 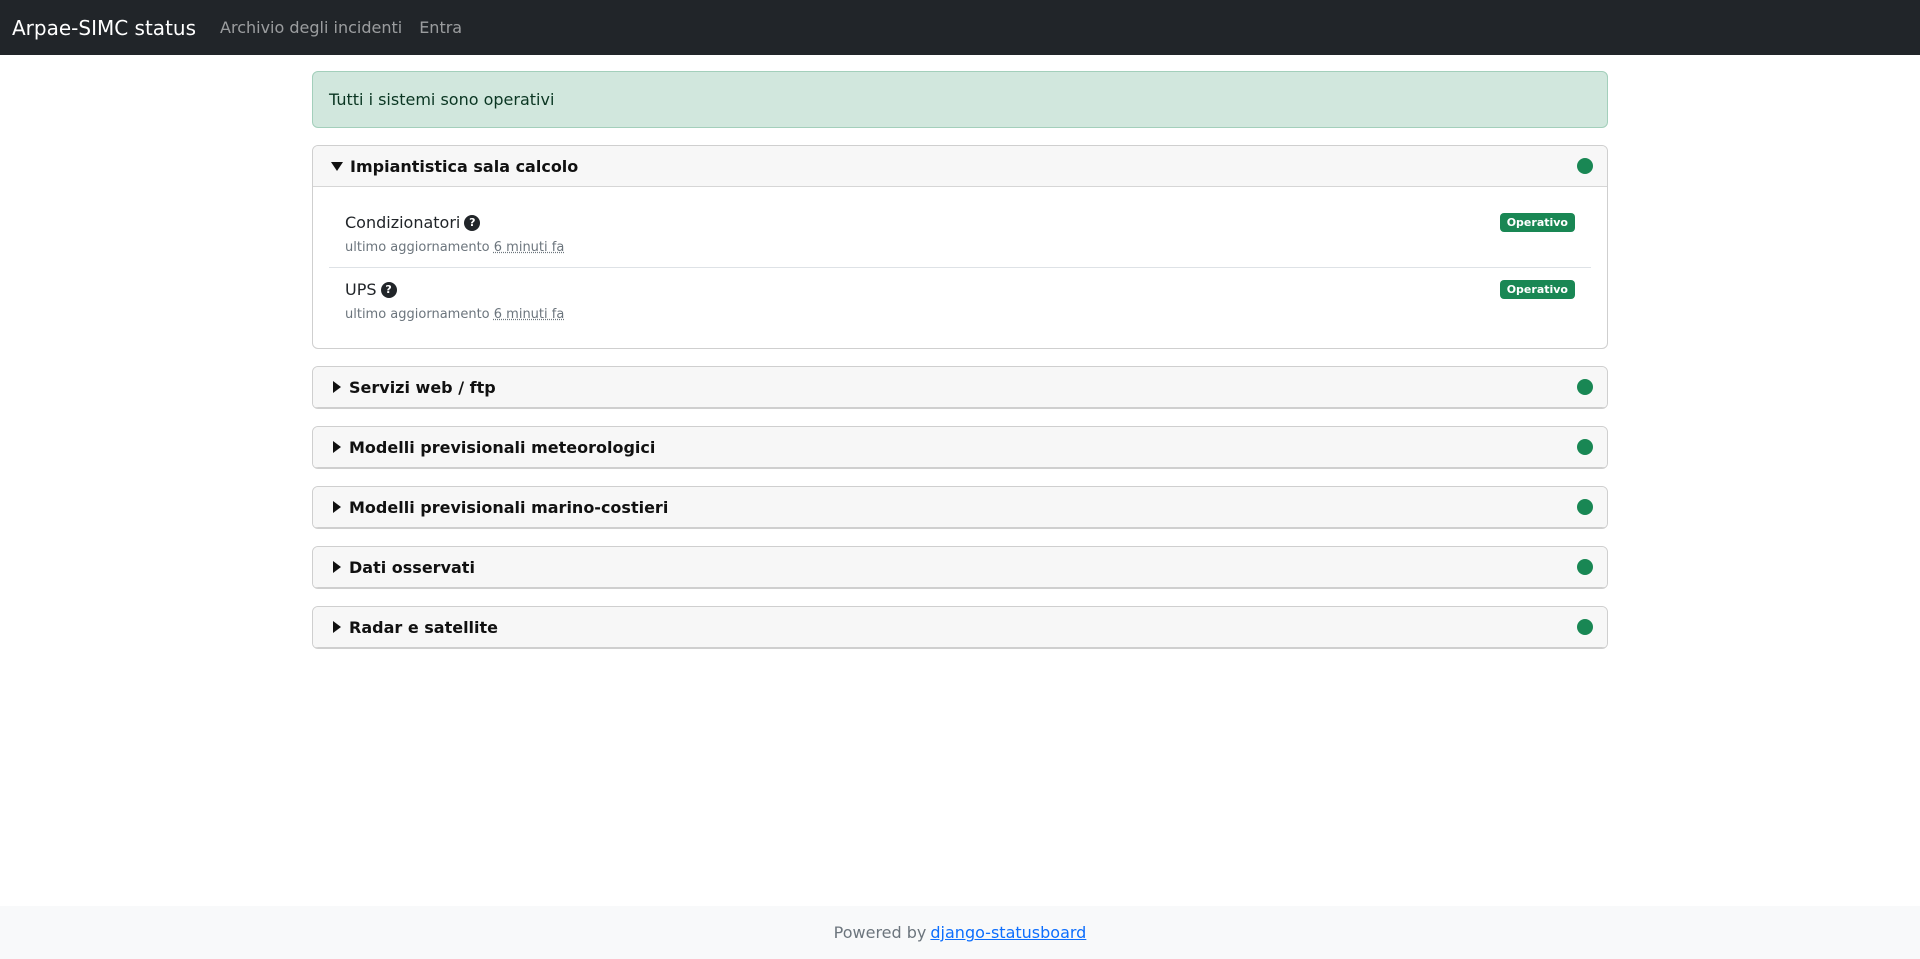 I want to click on service-group-dati-osservati: Dati osservati, so click(x=960, y=567).